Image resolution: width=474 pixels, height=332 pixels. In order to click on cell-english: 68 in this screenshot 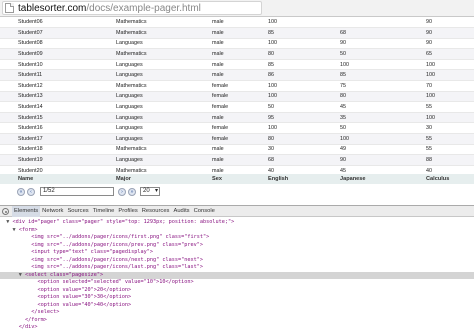, I will do `click(286, 160)`.